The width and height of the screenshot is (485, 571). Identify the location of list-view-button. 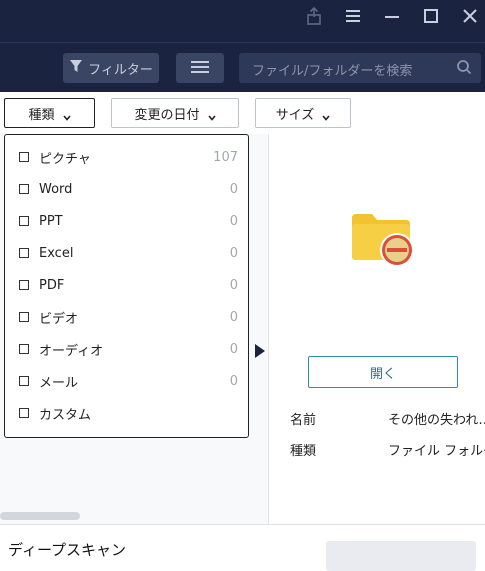
(200, 68).